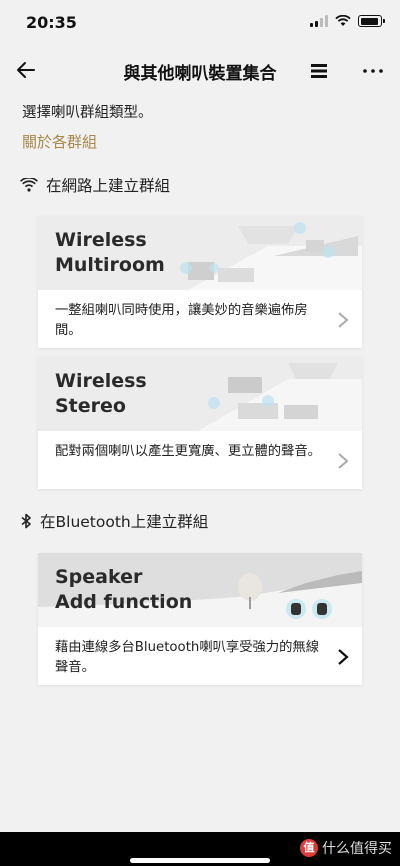 The image size is (400, 866). What do you see at coordinates (319, 71) in the screenshot?
I see `menu-lines-icon` at bounding box center [319, 71].